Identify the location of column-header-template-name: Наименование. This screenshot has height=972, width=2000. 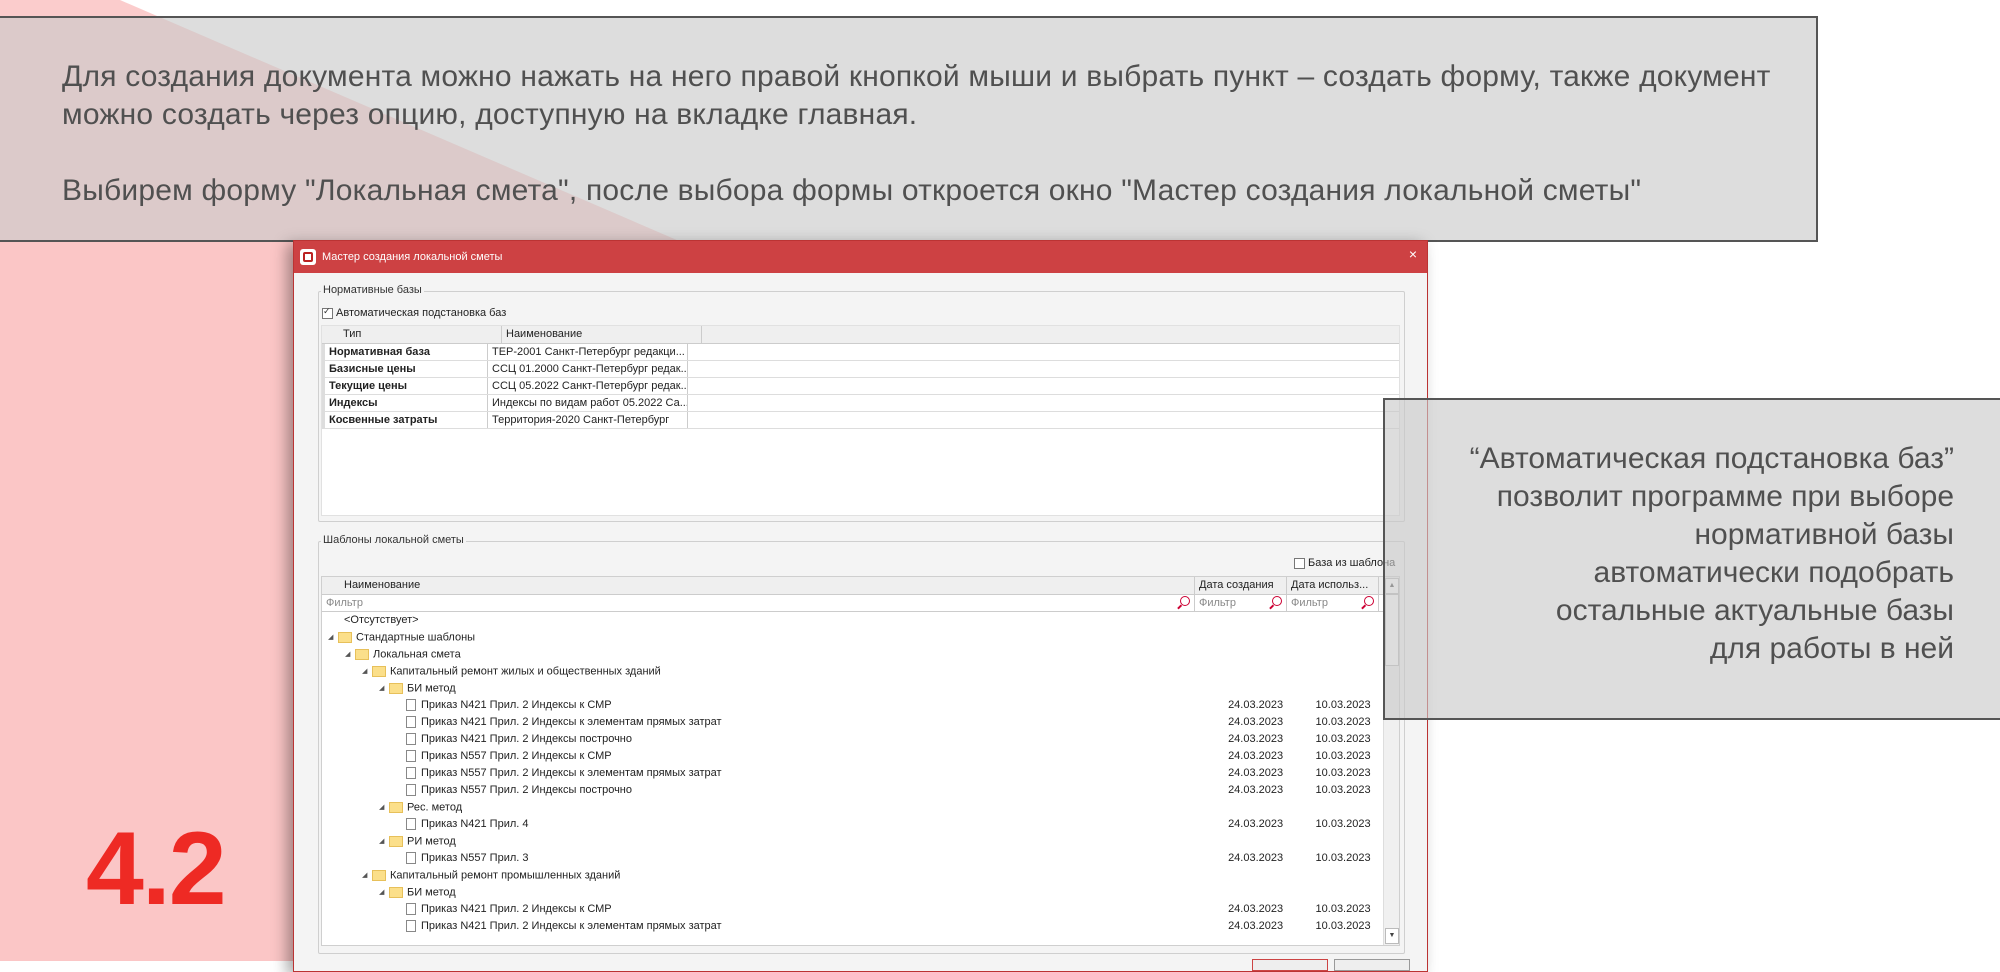
(758, 585).